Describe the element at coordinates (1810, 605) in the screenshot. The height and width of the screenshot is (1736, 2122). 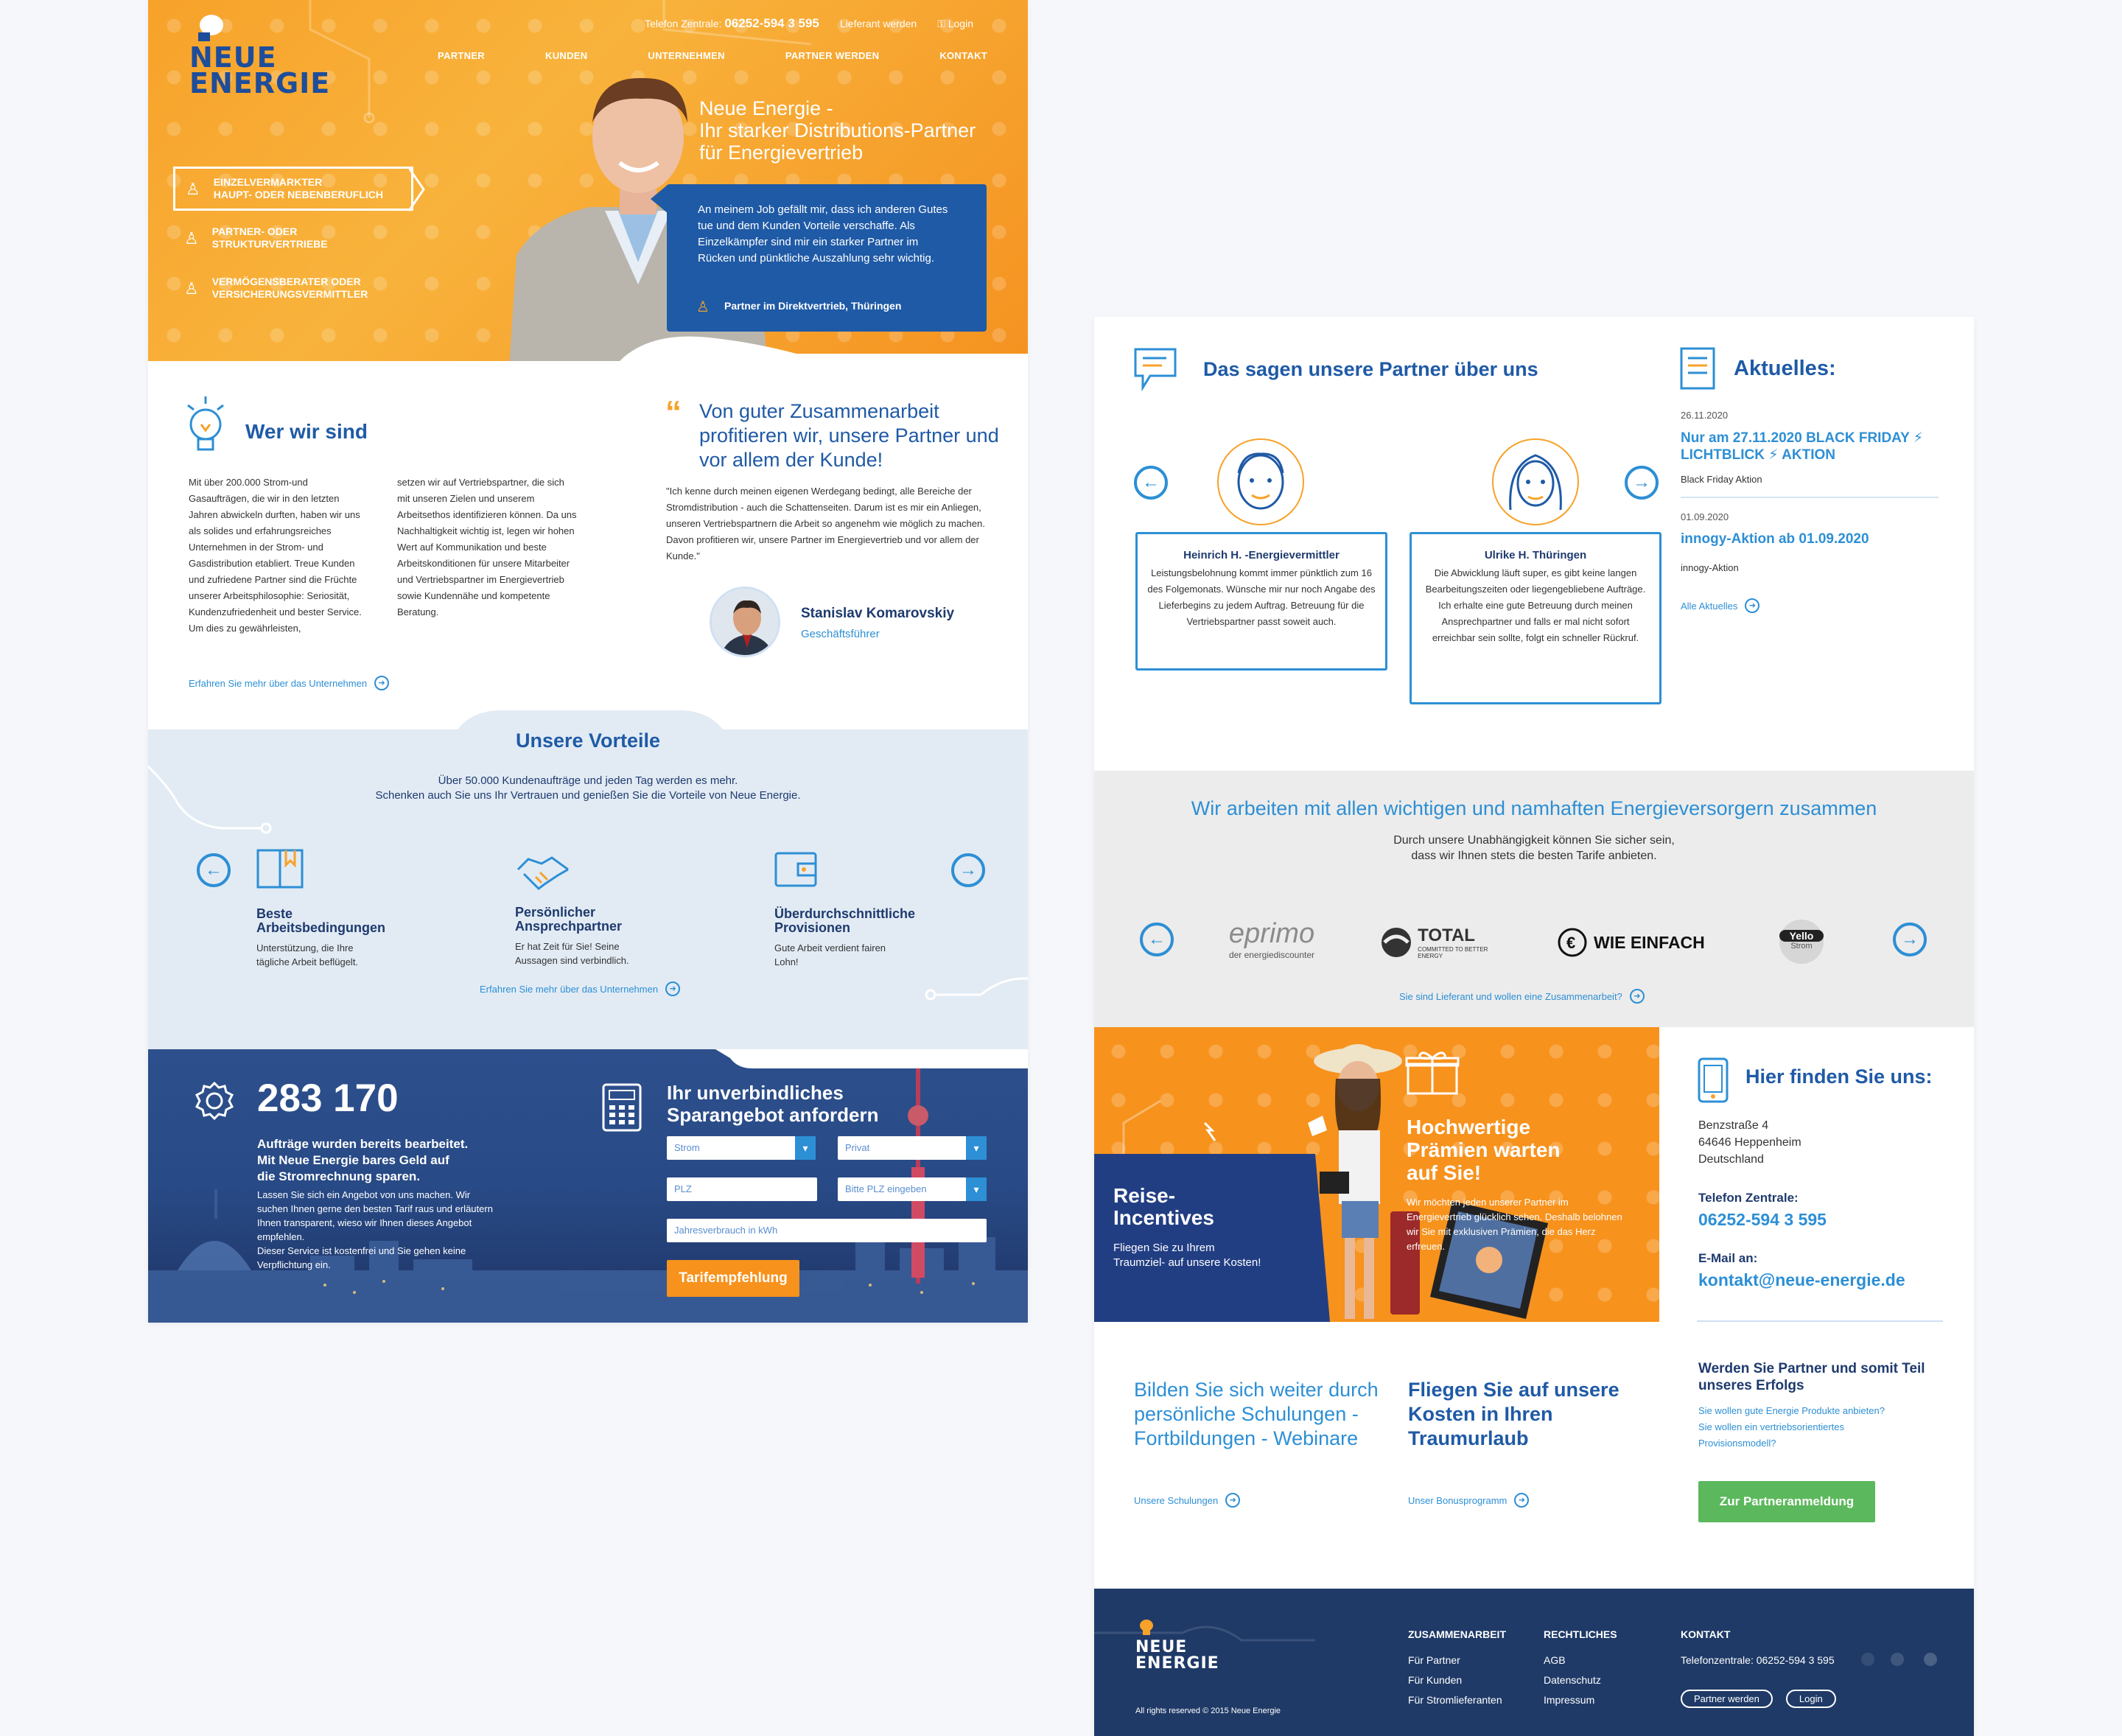
I see `all-news-link: Alle Aktuelles ➜` at that location.